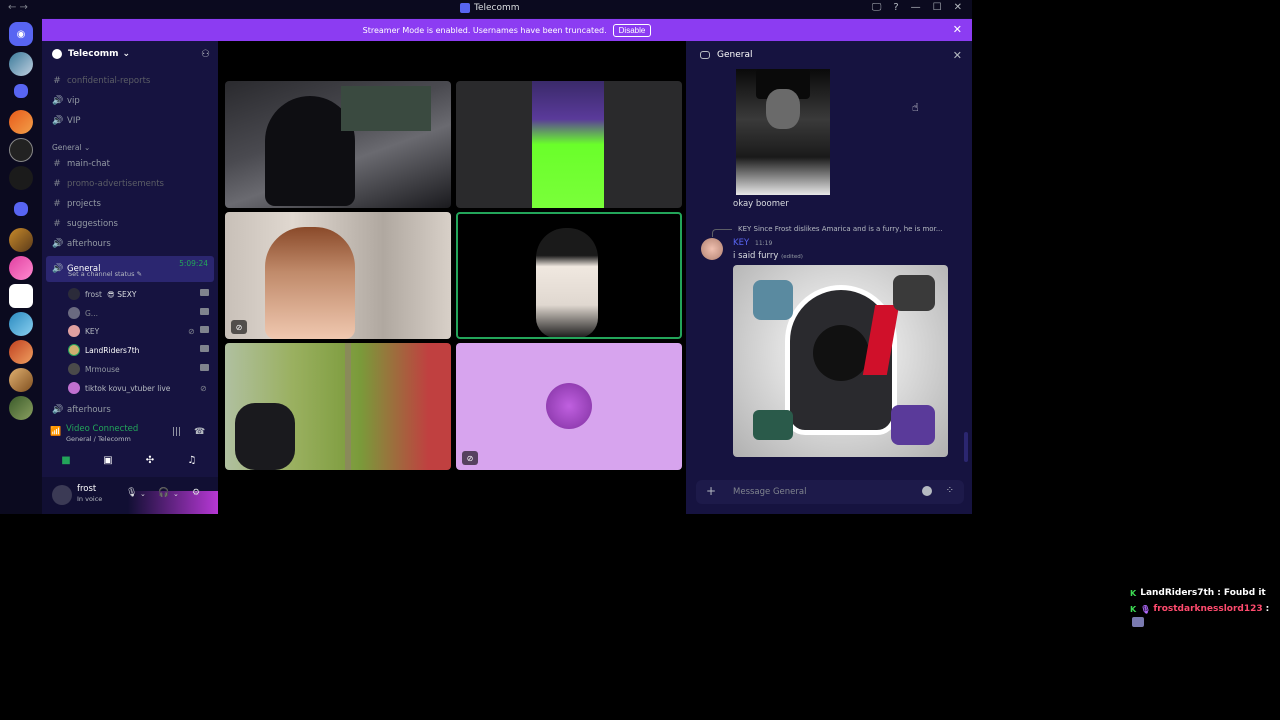 Image resolution: width=1280 pixels, height=720 pixels. What do you see at coordinates (81, 410) in the screenshot?
I see `channel-afterhours-2: 🔊 afterhours` at bounding box center [81, 410].